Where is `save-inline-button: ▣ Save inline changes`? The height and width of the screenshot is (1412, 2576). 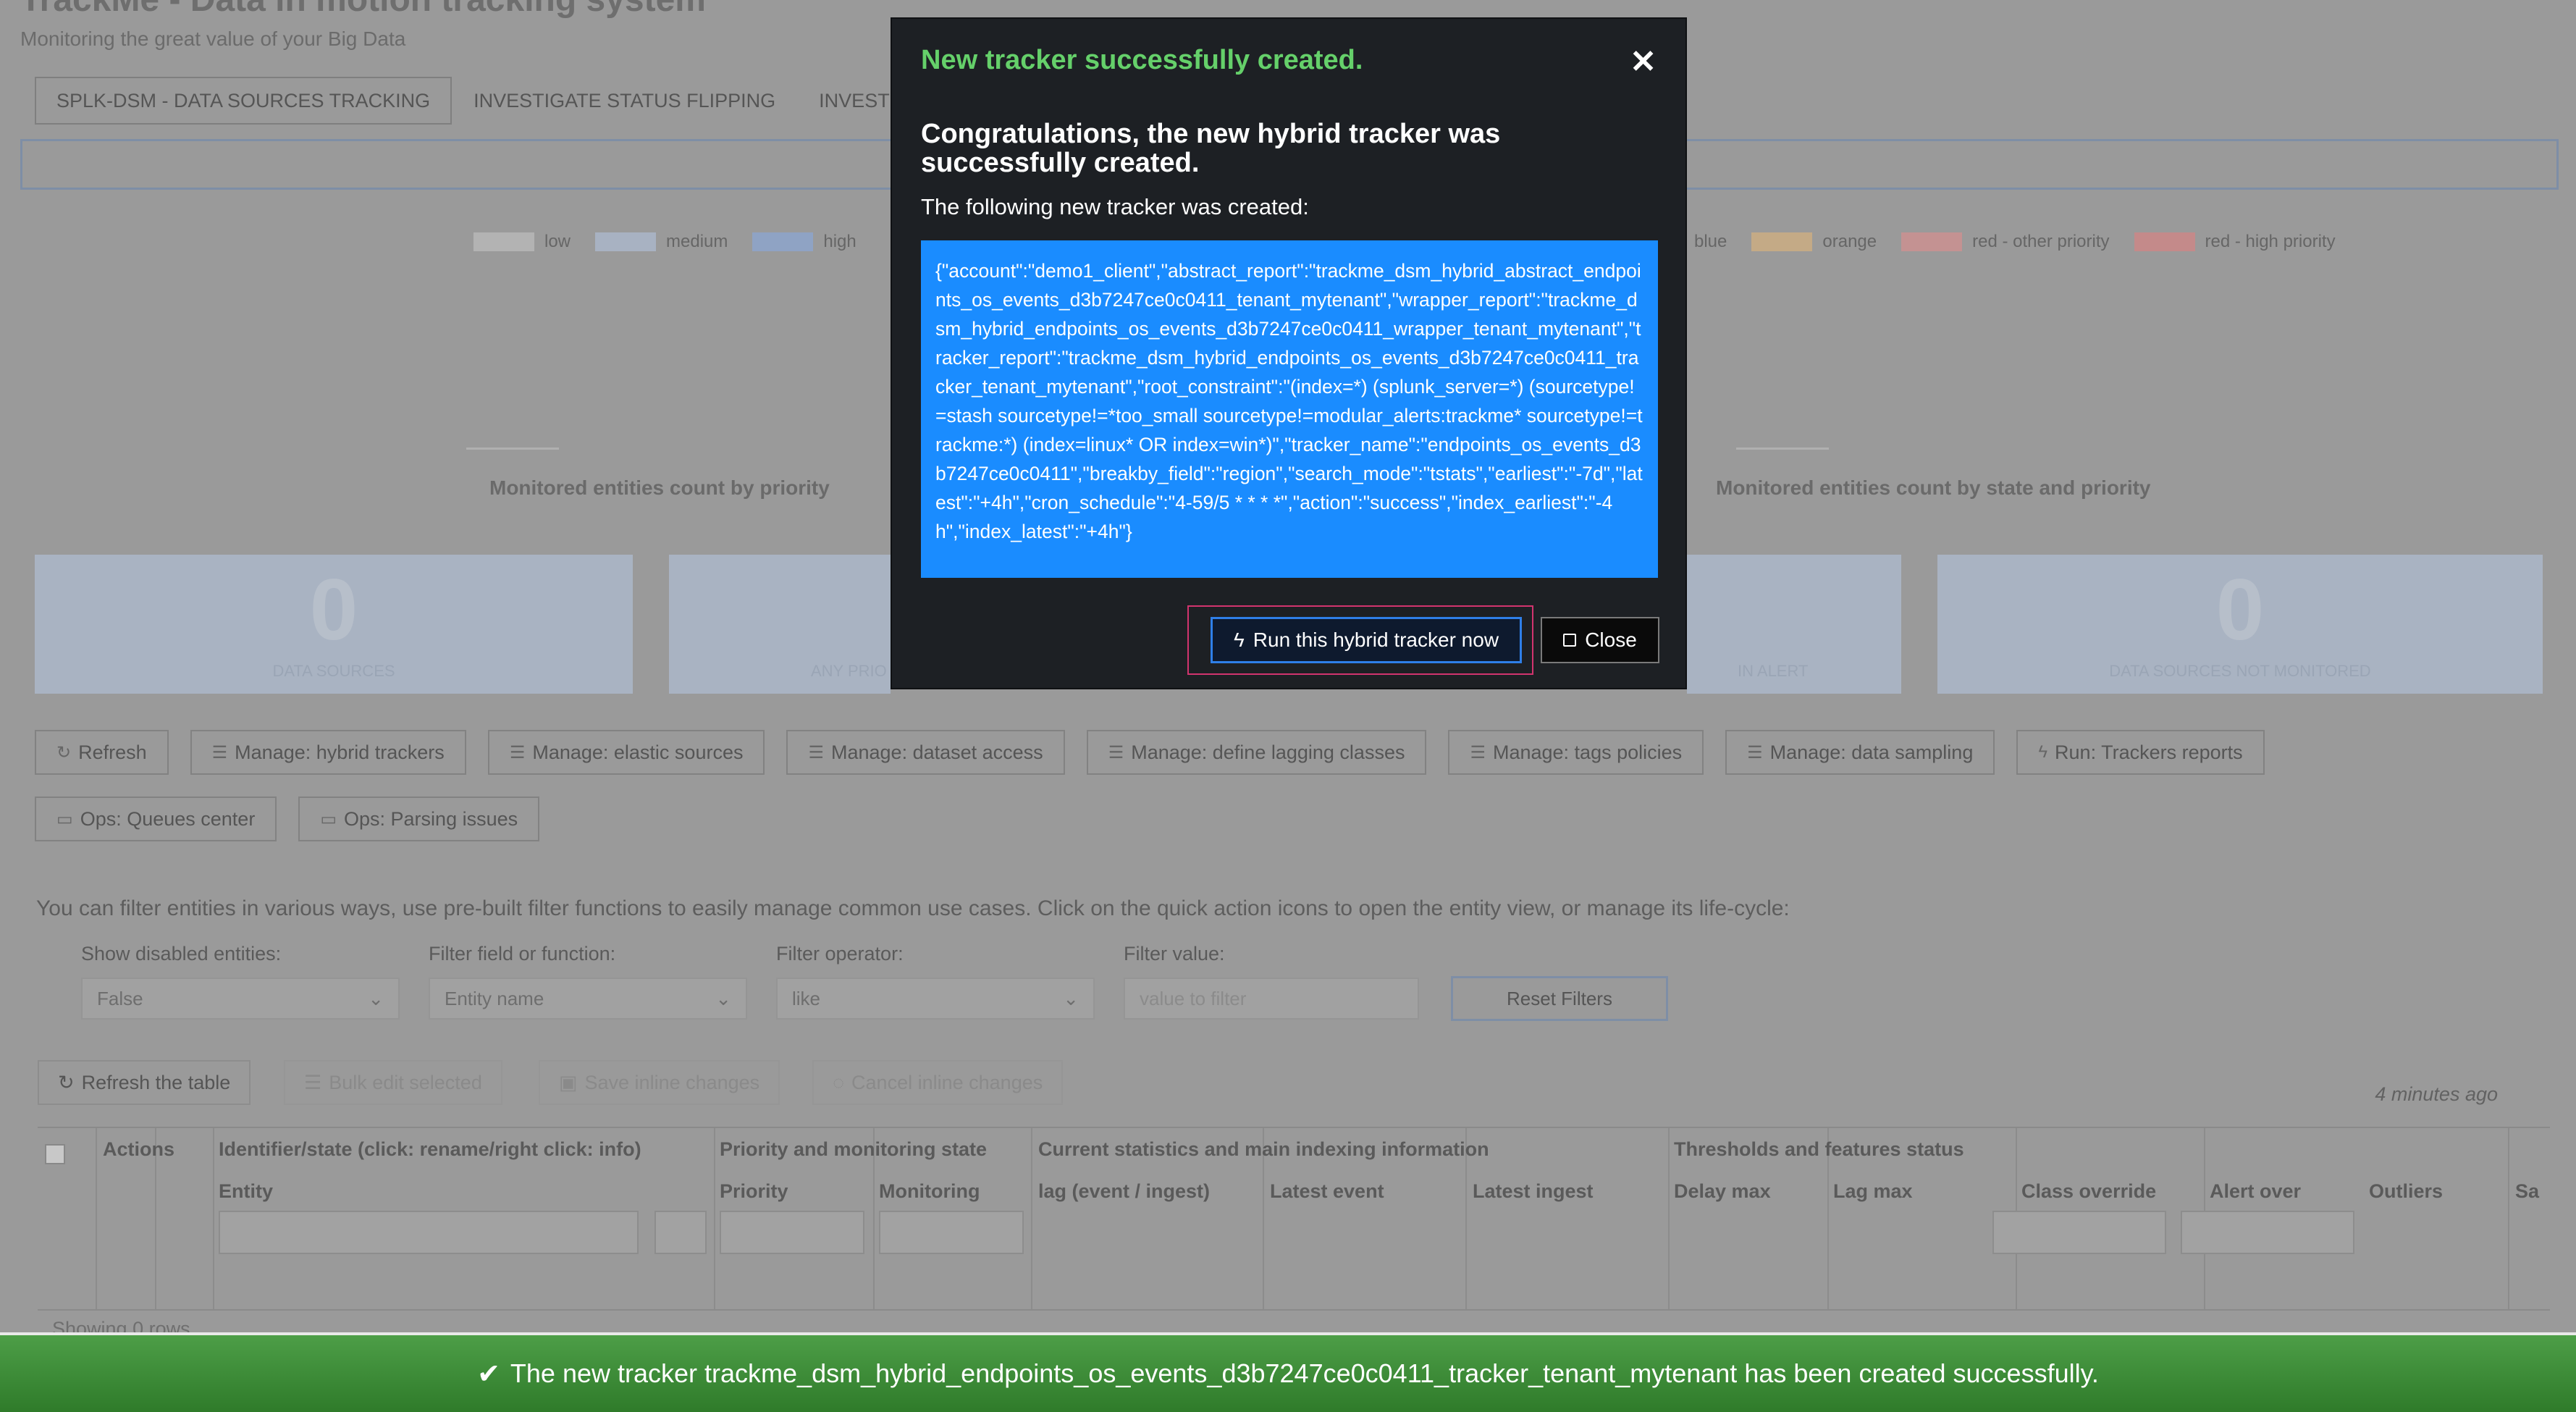
save-inline-button: ▣ Save inline changes is located at coordinates (659, 1082).